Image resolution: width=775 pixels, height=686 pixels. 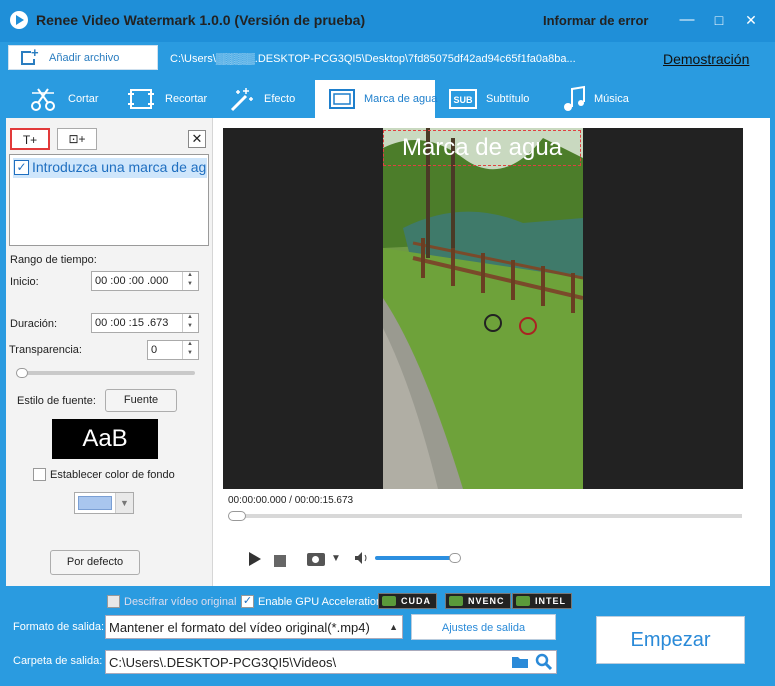 I want to click on film-crop-icon, so click(x=141, y=99).